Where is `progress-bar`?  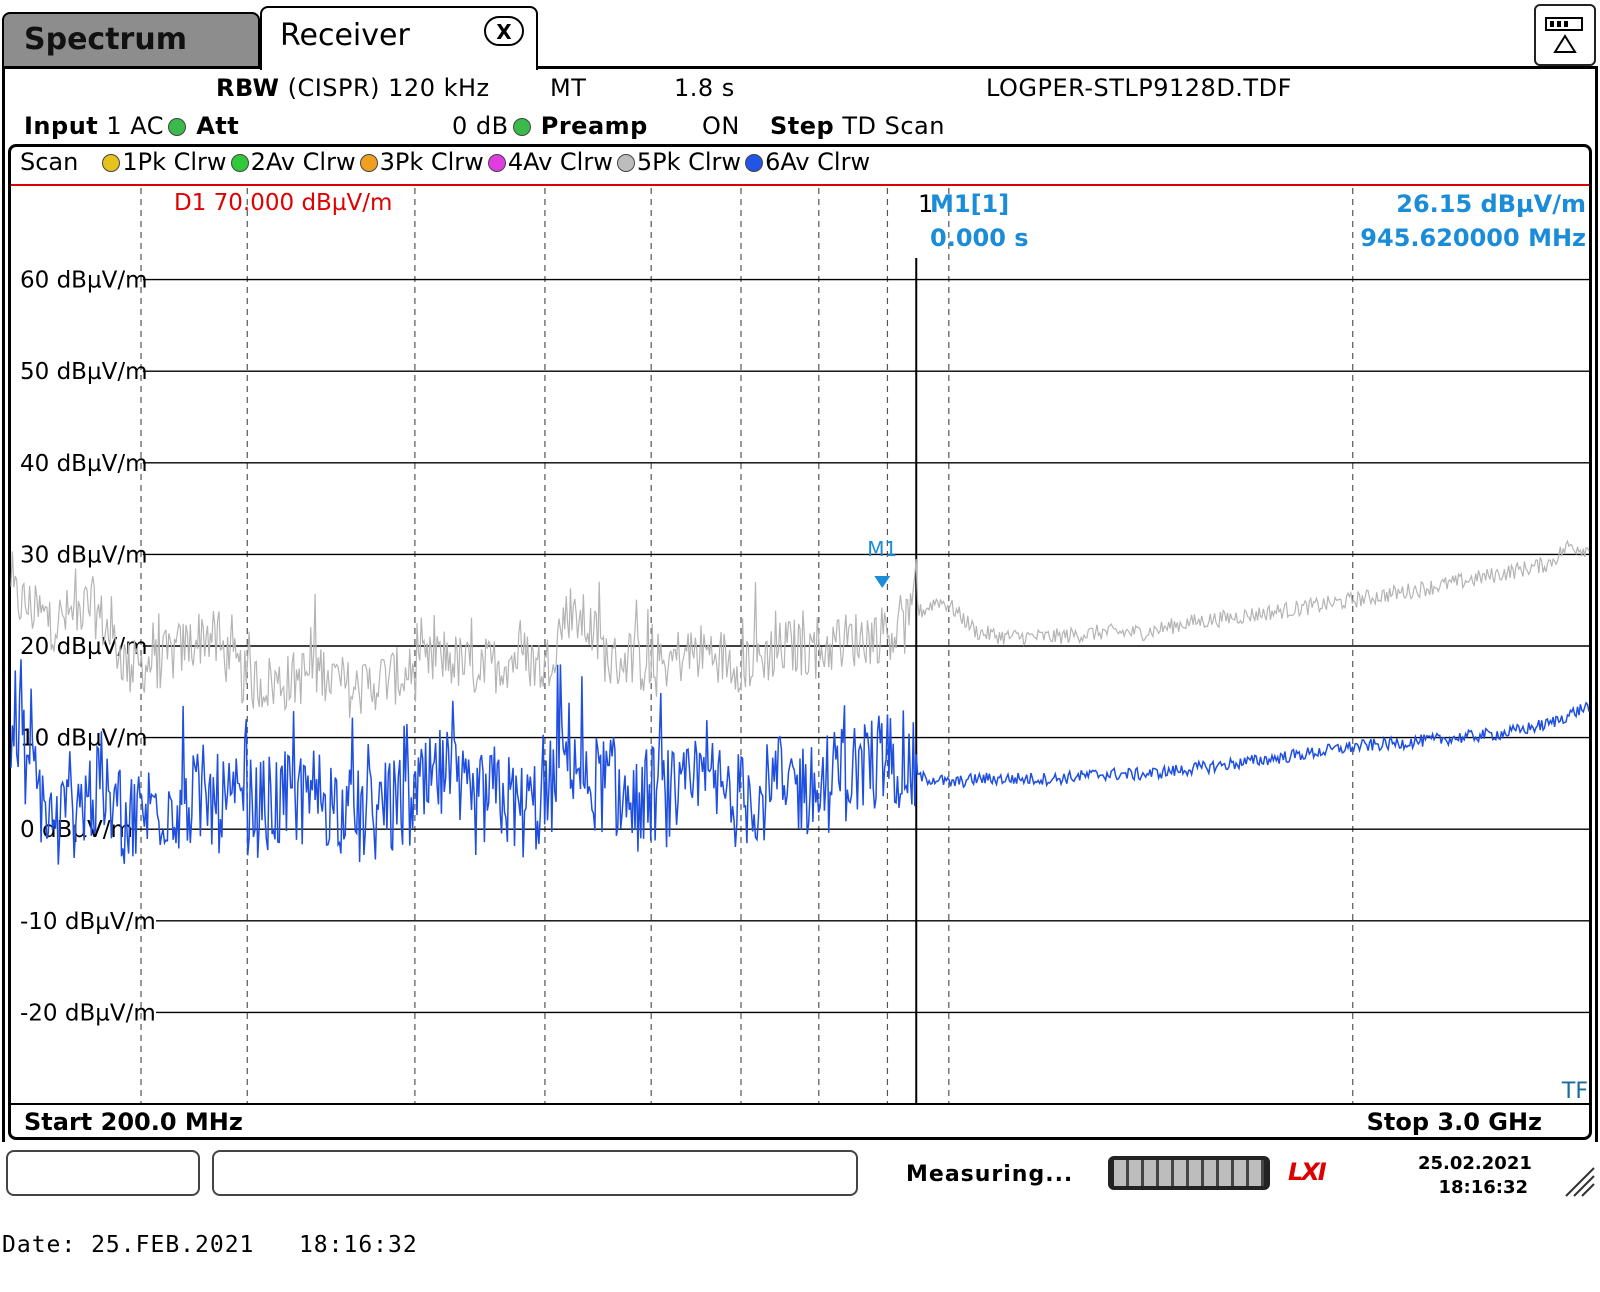
progress-bar is located at coordinates (1189, 1173).